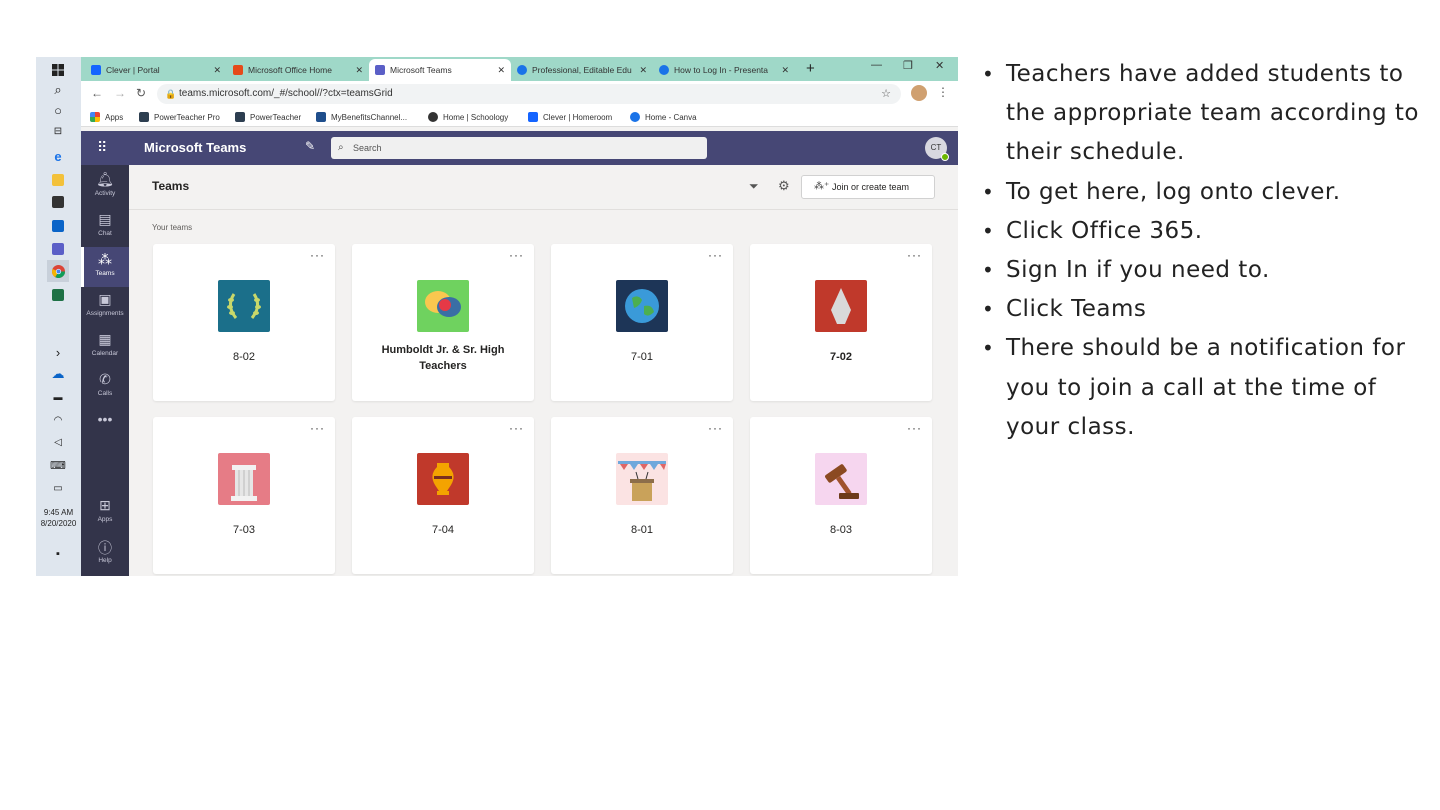  I want to click on wifi-icon: ◠, so click(58, 420).